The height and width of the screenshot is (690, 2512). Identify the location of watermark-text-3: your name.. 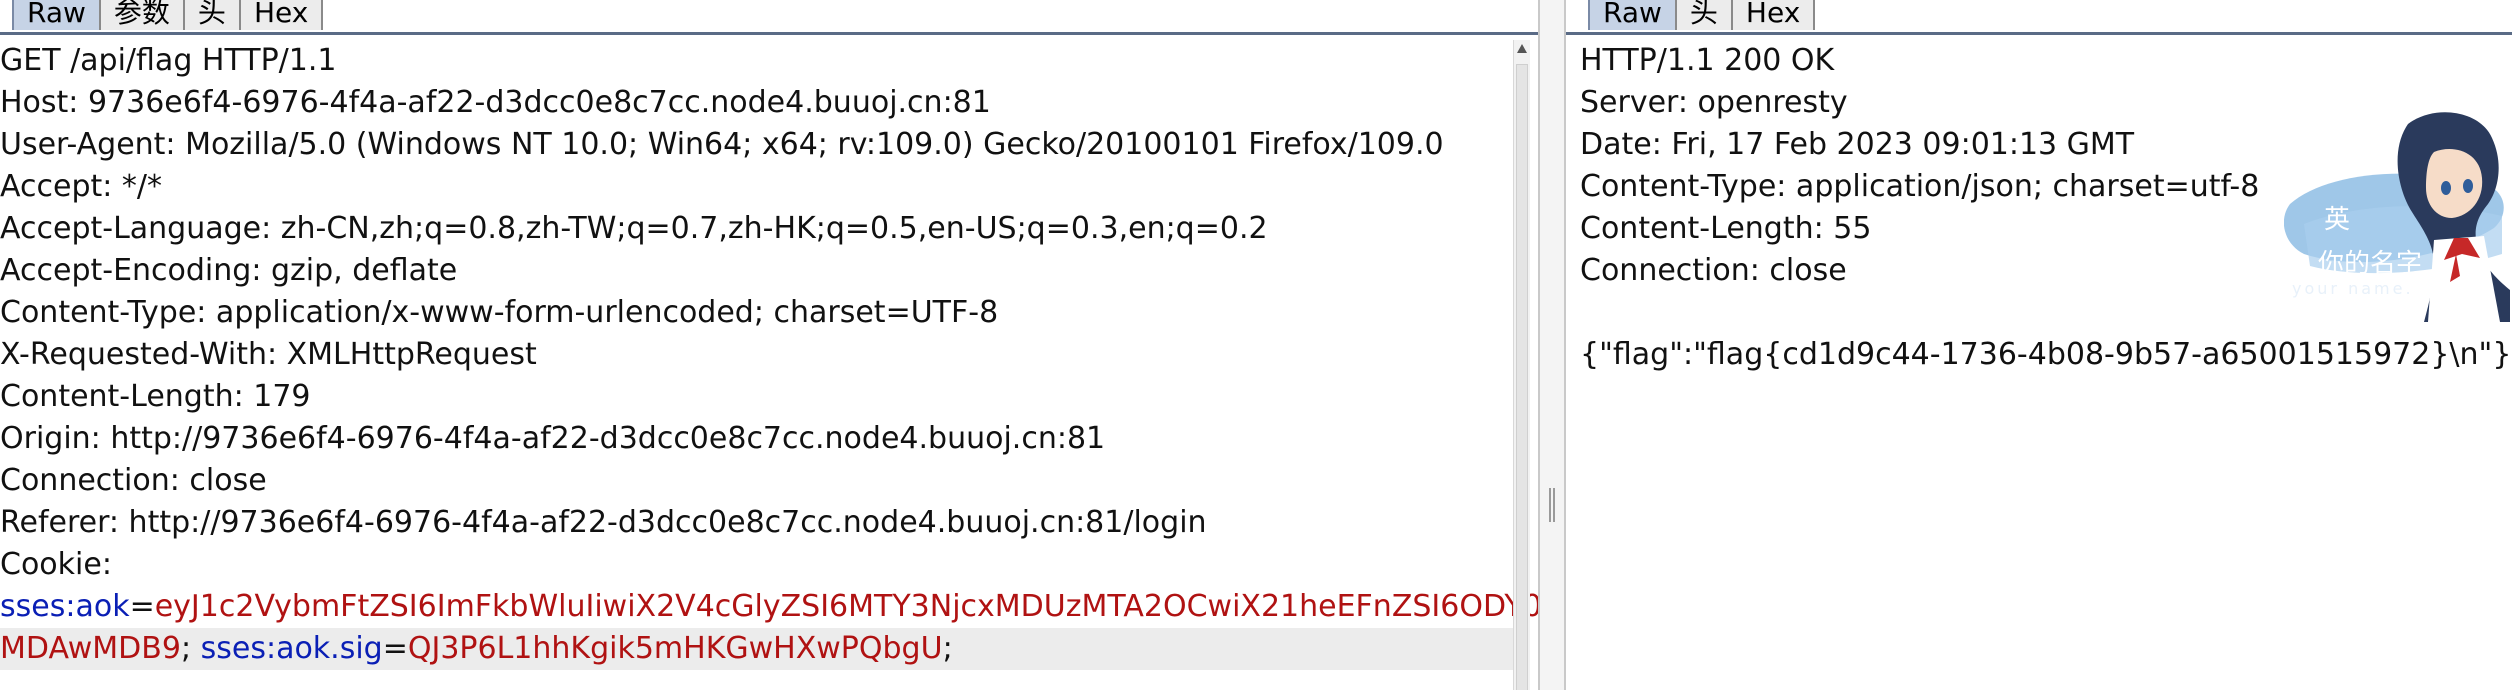
(2353, 288).